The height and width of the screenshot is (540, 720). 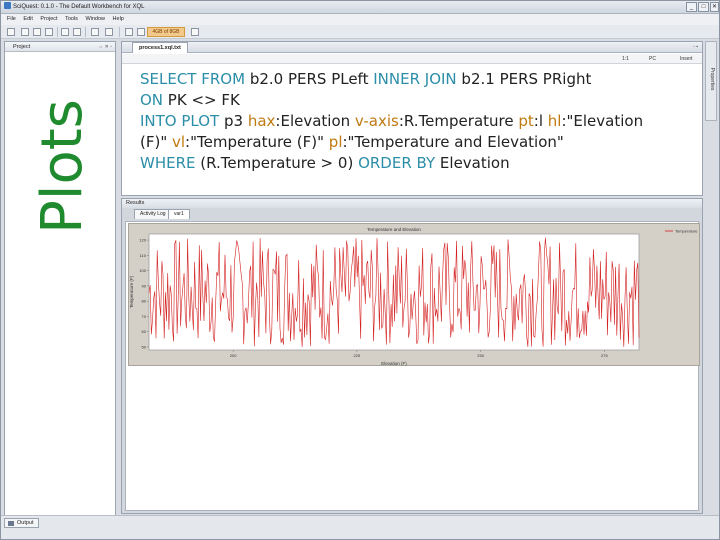 I want to click on chart-title: Temperature and Elevation, so click(x=394, y=229).